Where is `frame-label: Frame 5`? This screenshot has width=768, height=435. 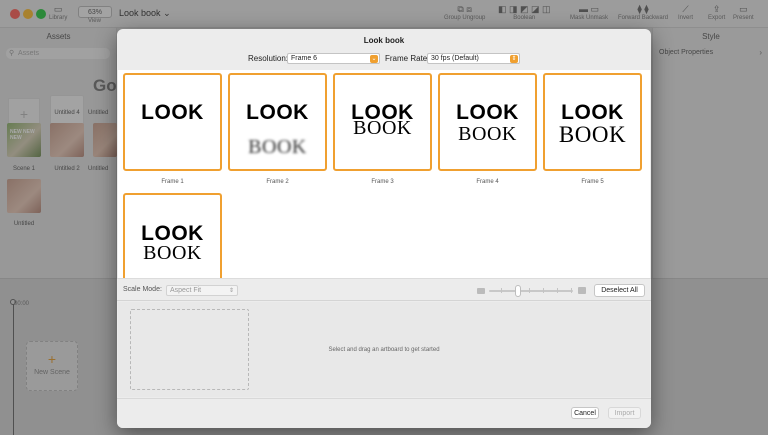
frame-label: Frame 5 is located at coordinates (592, 182).